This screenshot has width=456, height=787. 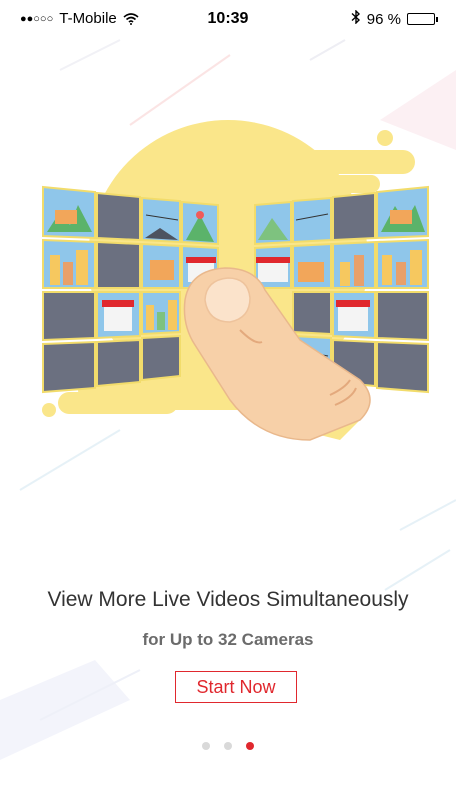 I want to click on onboarding-headline: View More Live Videos Simultaneously, so click(x=228, y=599).